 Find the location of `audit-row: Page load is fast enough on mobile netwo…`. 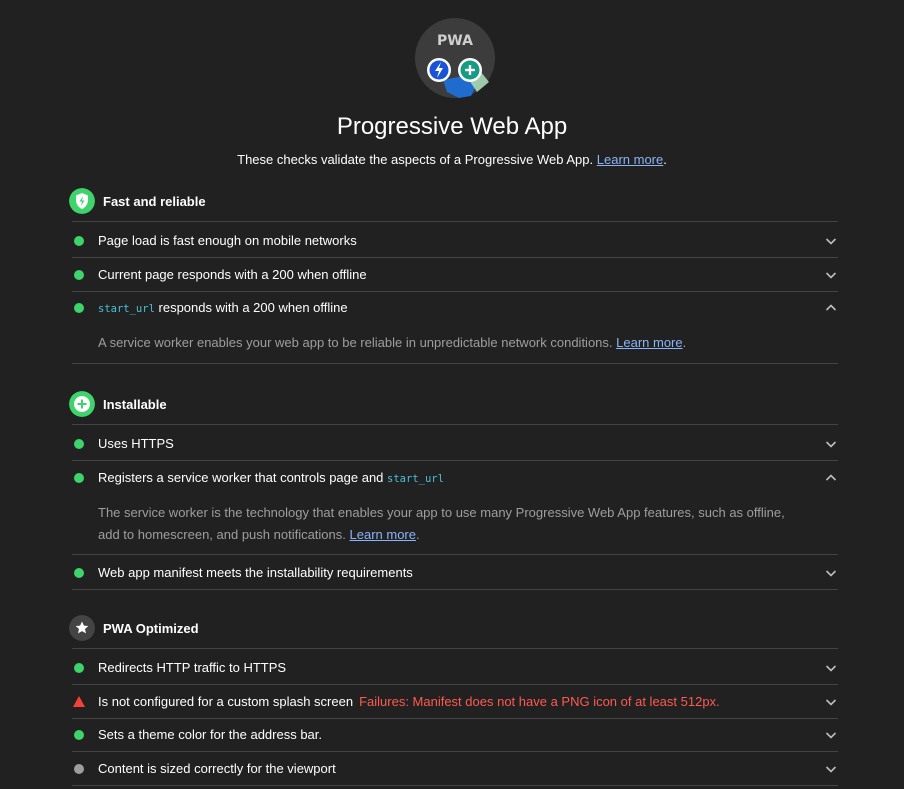

audit-row: Page load is fast enough on mobile netwo… is located at coordinates (455, 240).